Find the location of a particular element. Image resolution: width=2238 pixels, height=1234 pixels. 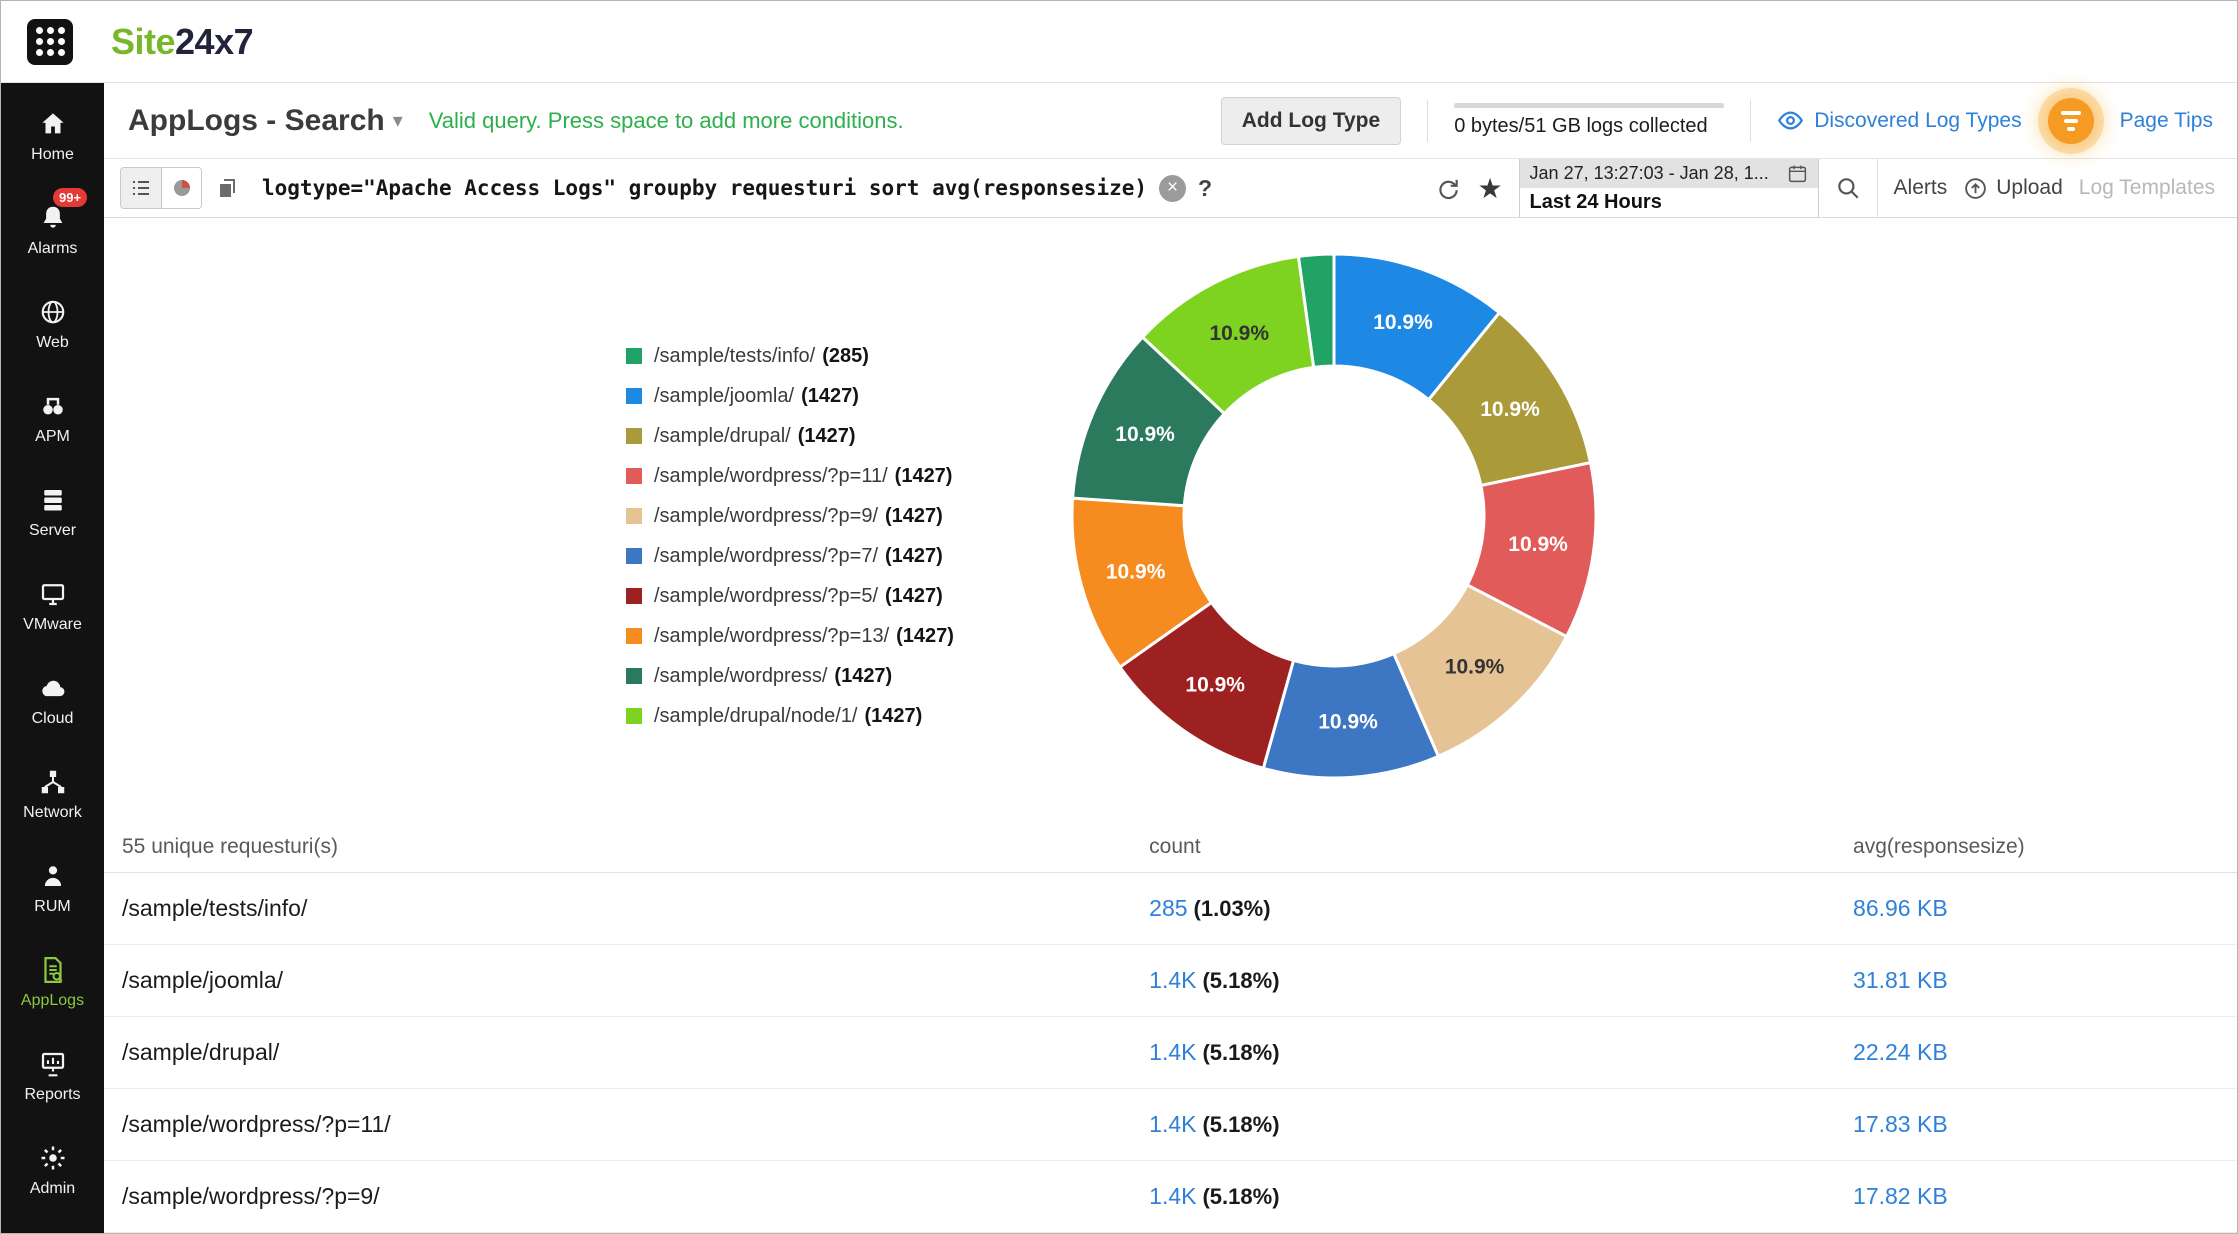

list-view-icon is located at coordinates (141, 188).